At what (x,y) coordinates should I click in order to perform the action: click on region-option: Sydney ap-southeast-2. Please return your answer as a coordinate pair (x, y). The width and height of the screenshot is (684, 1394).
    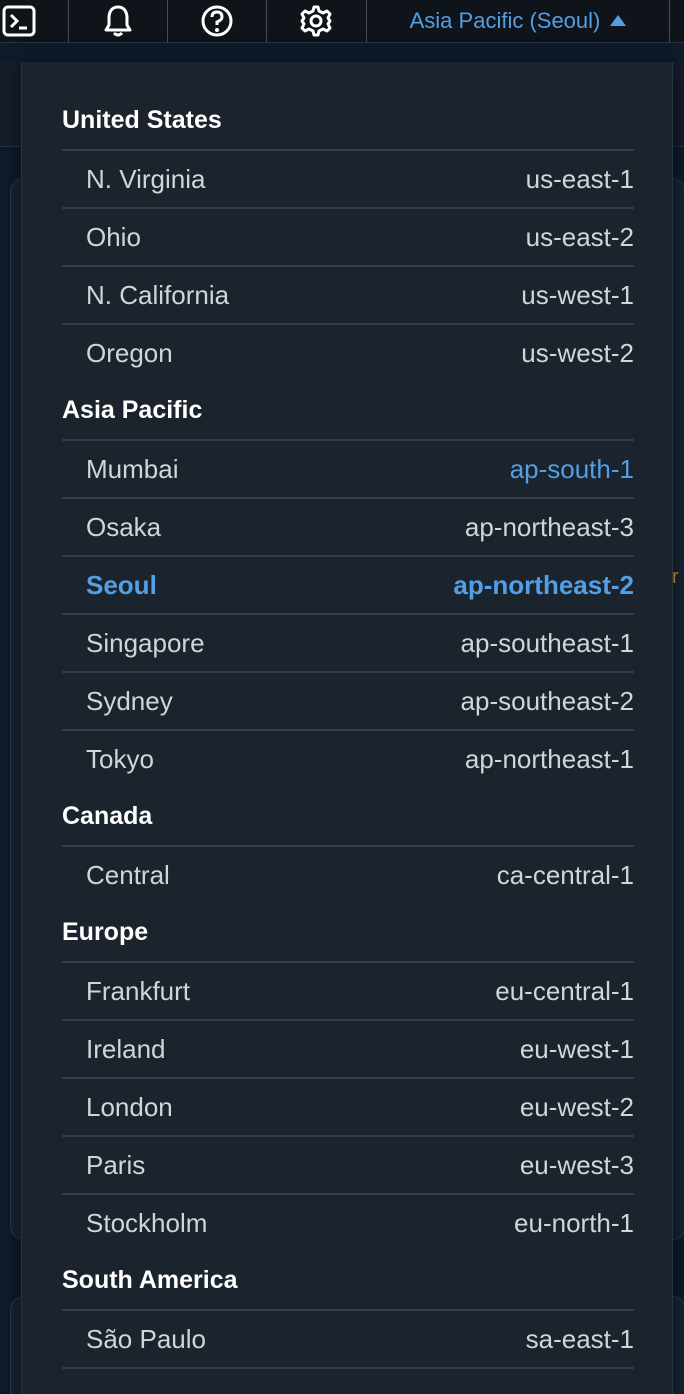
    Looking at the image, I should click on (348, 700).